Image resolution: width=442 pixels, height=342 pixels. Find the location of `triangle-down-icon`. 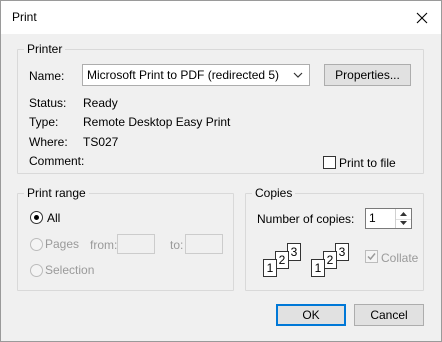

triangle-down-icon is located at coordinates (403, 223).